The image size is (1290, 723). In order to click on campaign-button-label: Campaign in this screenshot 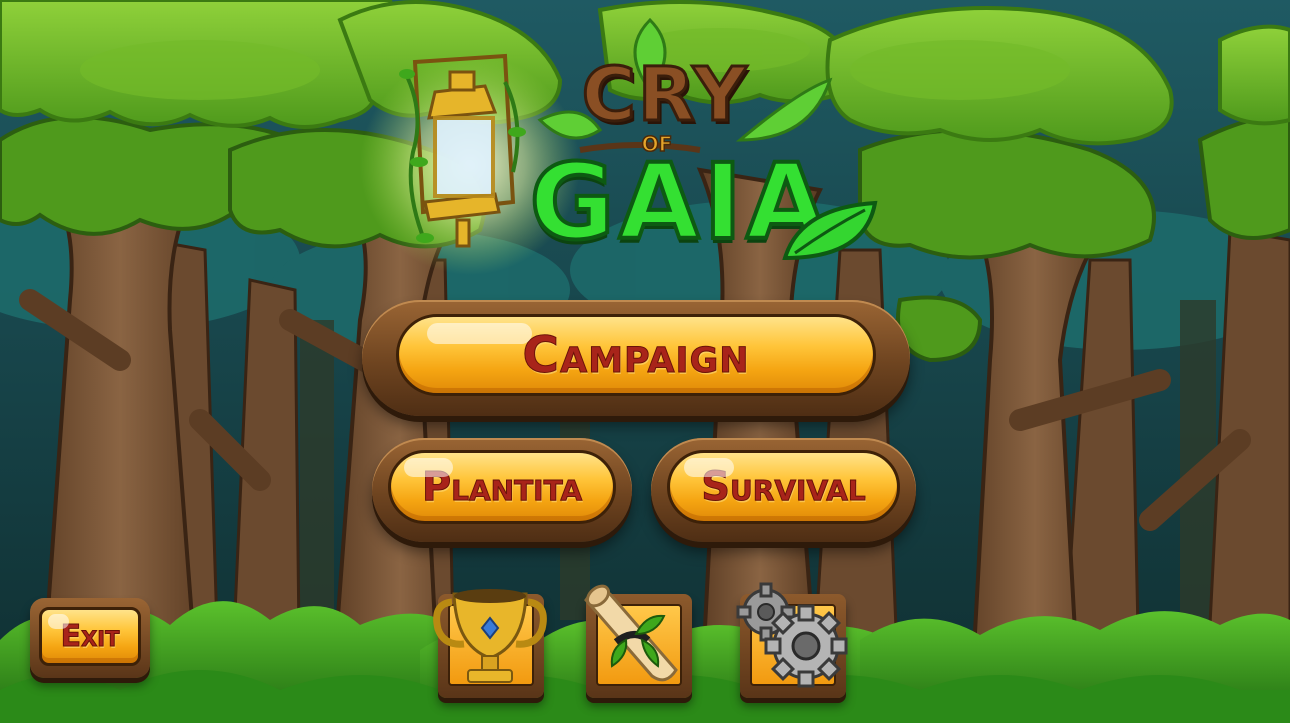, I will do `click(636, 355)`.